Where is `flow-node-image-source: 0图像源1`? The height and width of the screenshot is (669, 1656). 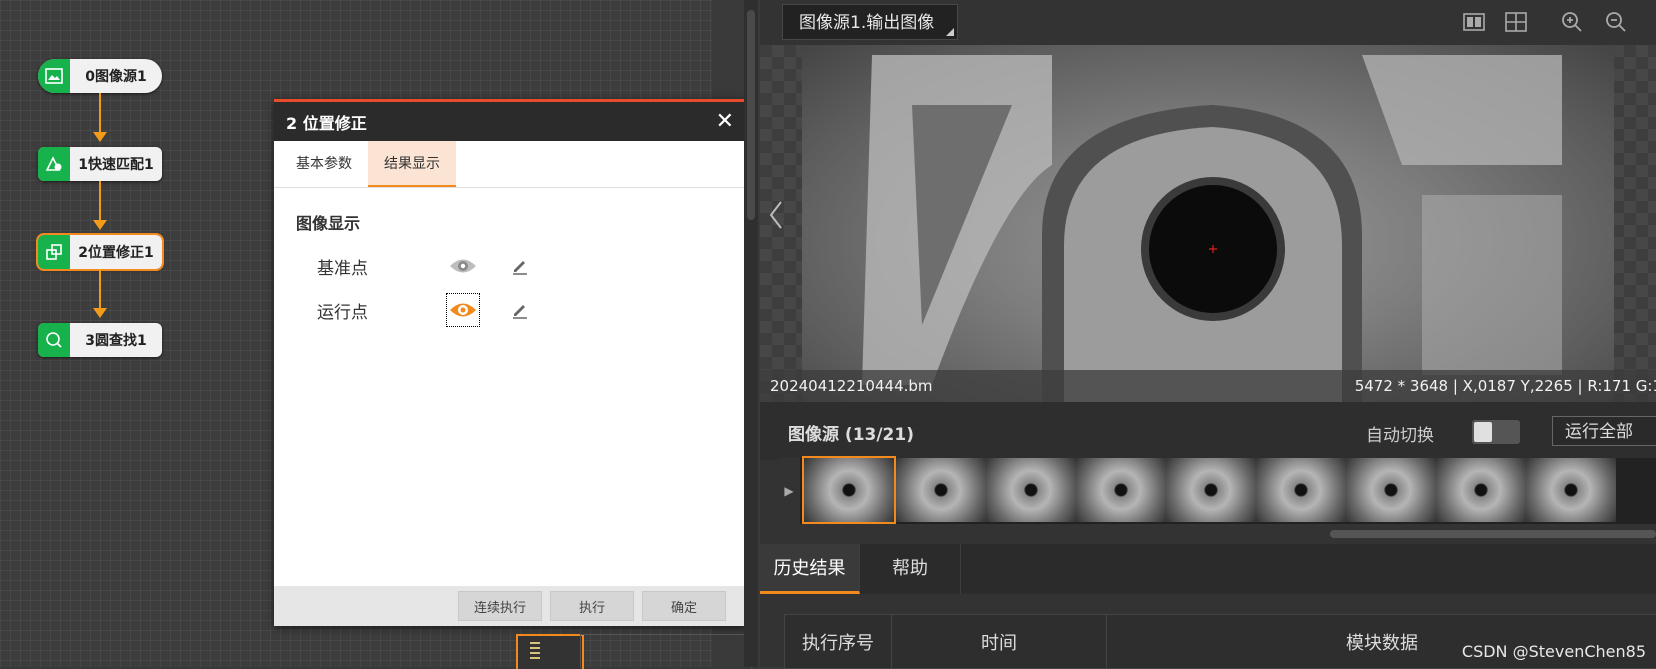 flow-node-image-source: 0图像源1 is located at coordinates (100, 76).